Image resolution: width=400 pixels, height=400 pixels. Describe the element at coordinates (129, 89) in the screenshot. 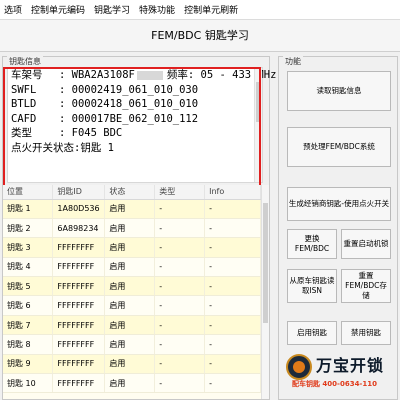

I see `swfl-value: : 00002419_061_010_030` at that location.